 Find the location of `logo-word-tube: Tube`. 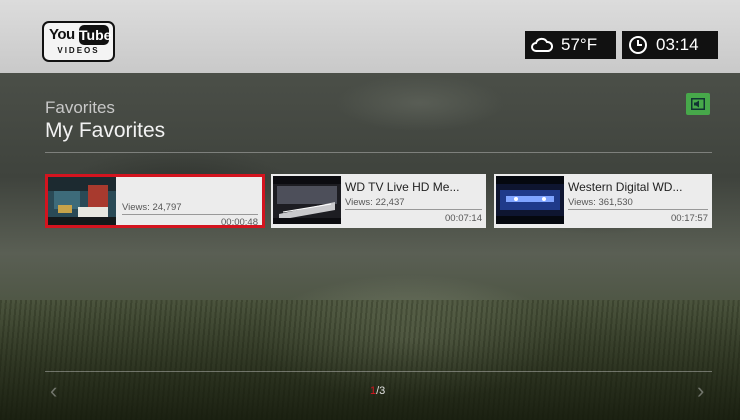

logo-word-tube: Tube is located at coordinates (95, 35).